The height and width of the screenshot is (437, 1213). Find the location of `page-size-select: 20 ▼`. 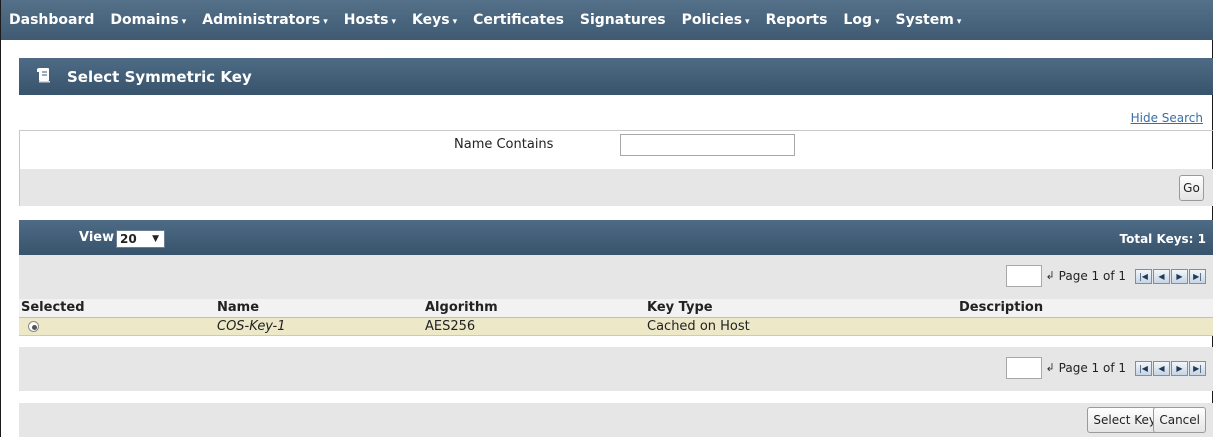

page-size-select: 20 ▼ is located at coordinates (140, 239).